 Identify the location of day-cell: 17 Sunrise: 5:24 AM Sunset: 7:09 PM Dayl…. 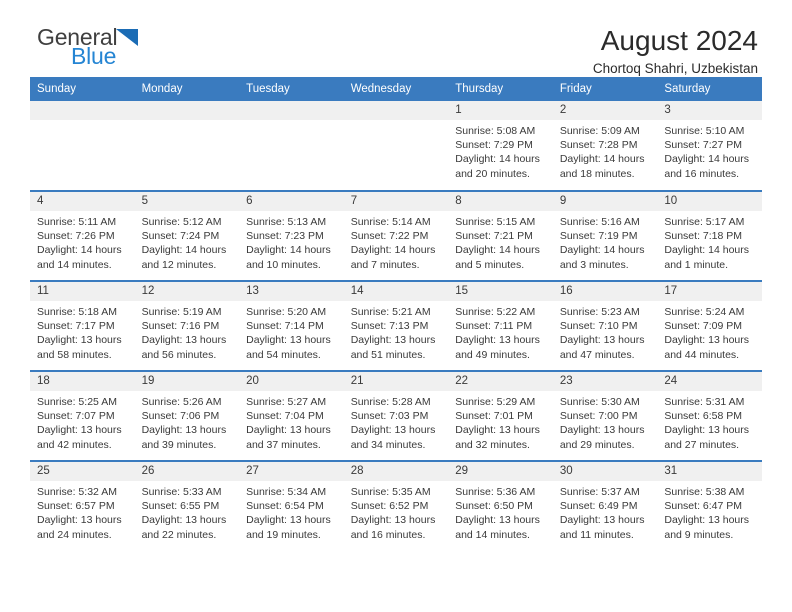
(709, 325).